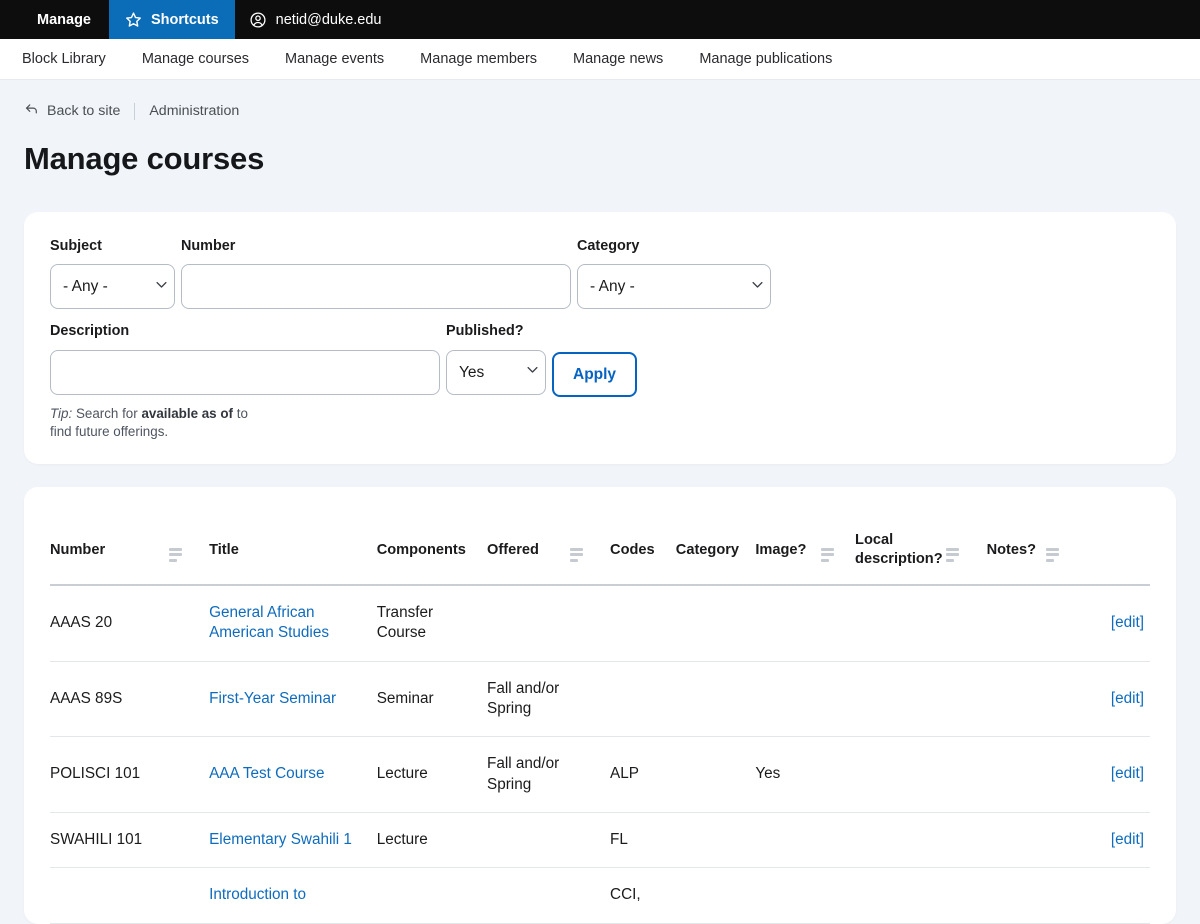 This screenshot has width=1200, height=924. Describe the element at coordinates (269, 622) in the screenshot. I see `course-title-link: General African American Studies` at that location.